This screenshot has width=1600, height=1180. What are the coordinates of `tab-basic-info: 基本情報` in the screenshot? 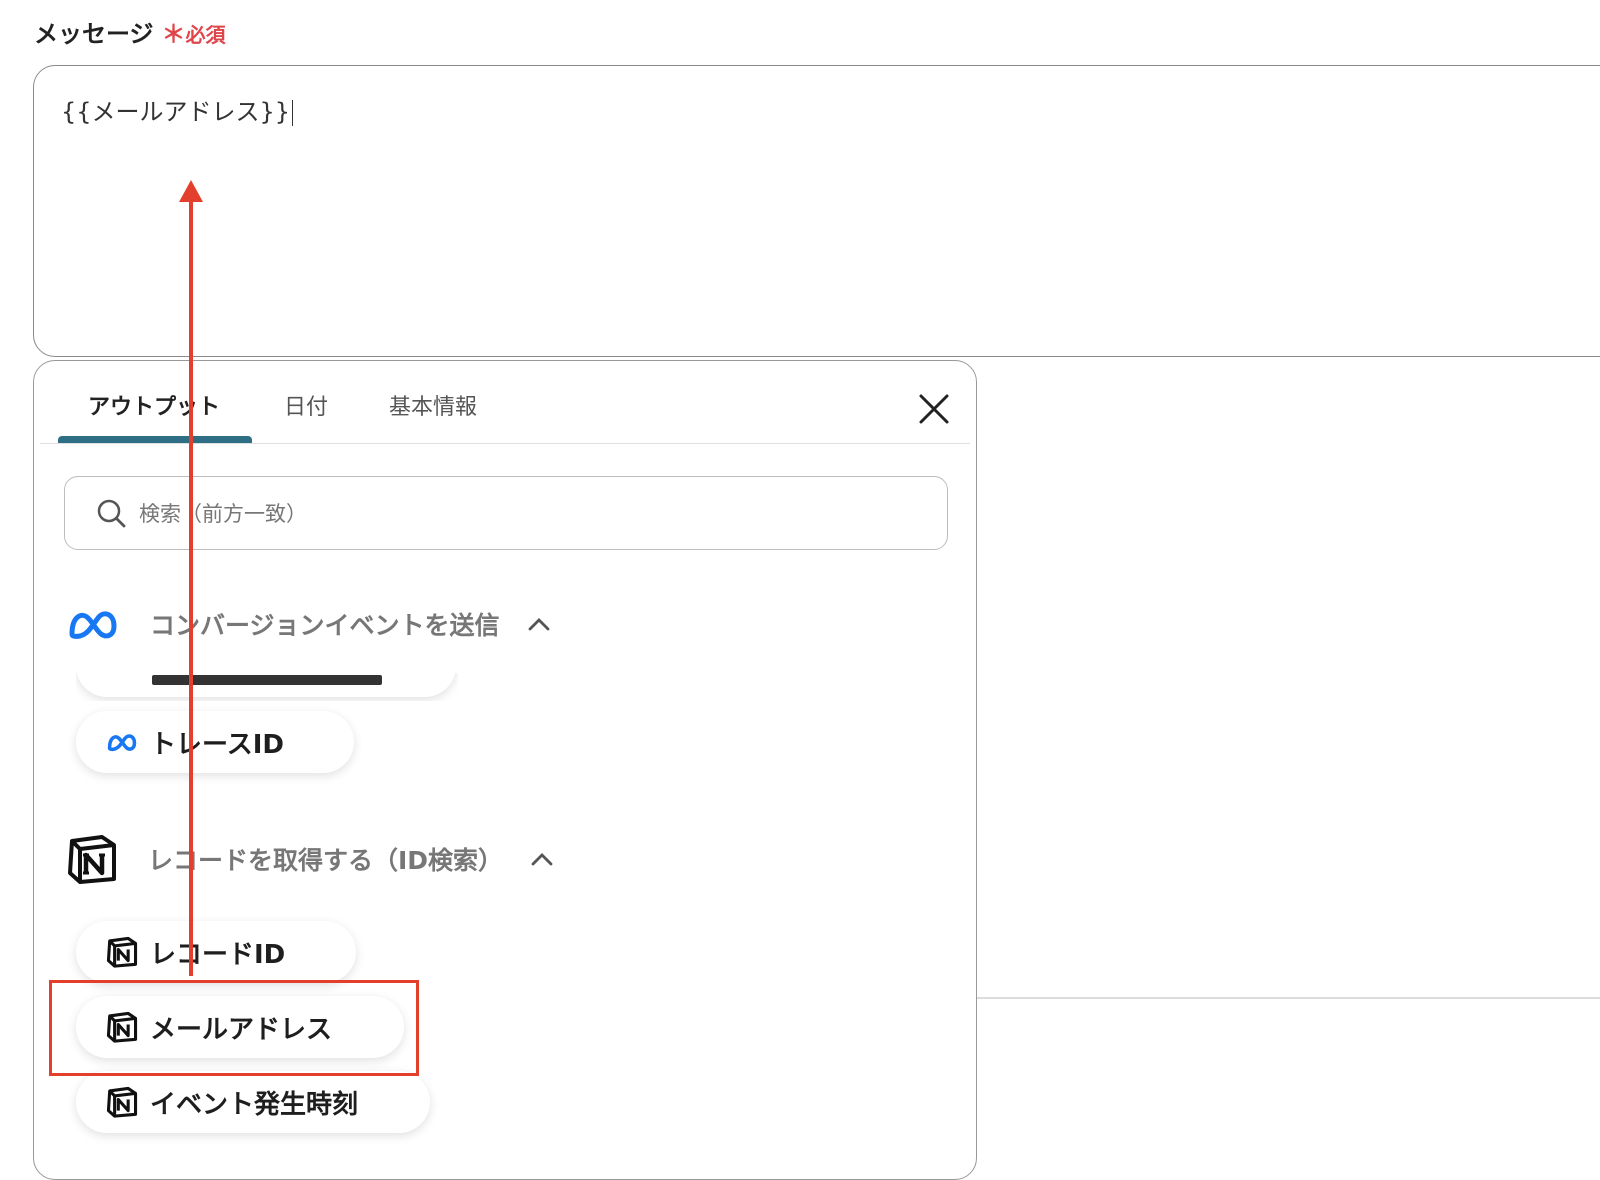 It's located at (433, 405).